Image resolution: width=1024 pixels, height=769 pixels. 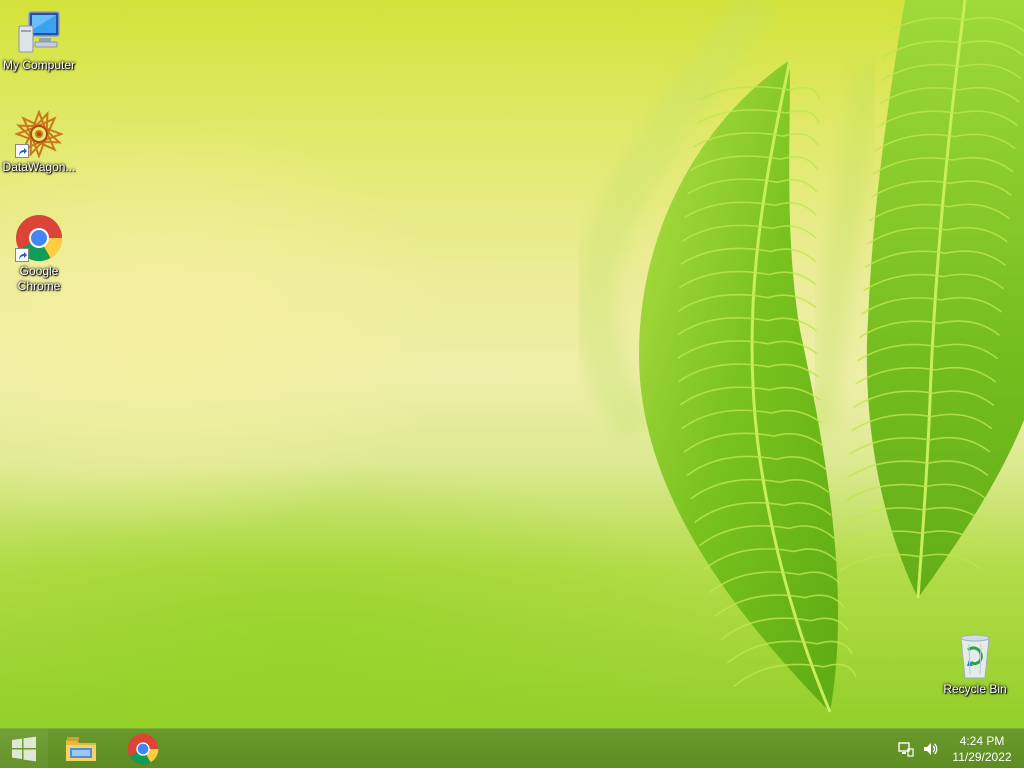 What do you see at coordinates (982, 741) in the screenshot?
I see `clock-time: 4:24 PM` at bounding box center [982, 741].